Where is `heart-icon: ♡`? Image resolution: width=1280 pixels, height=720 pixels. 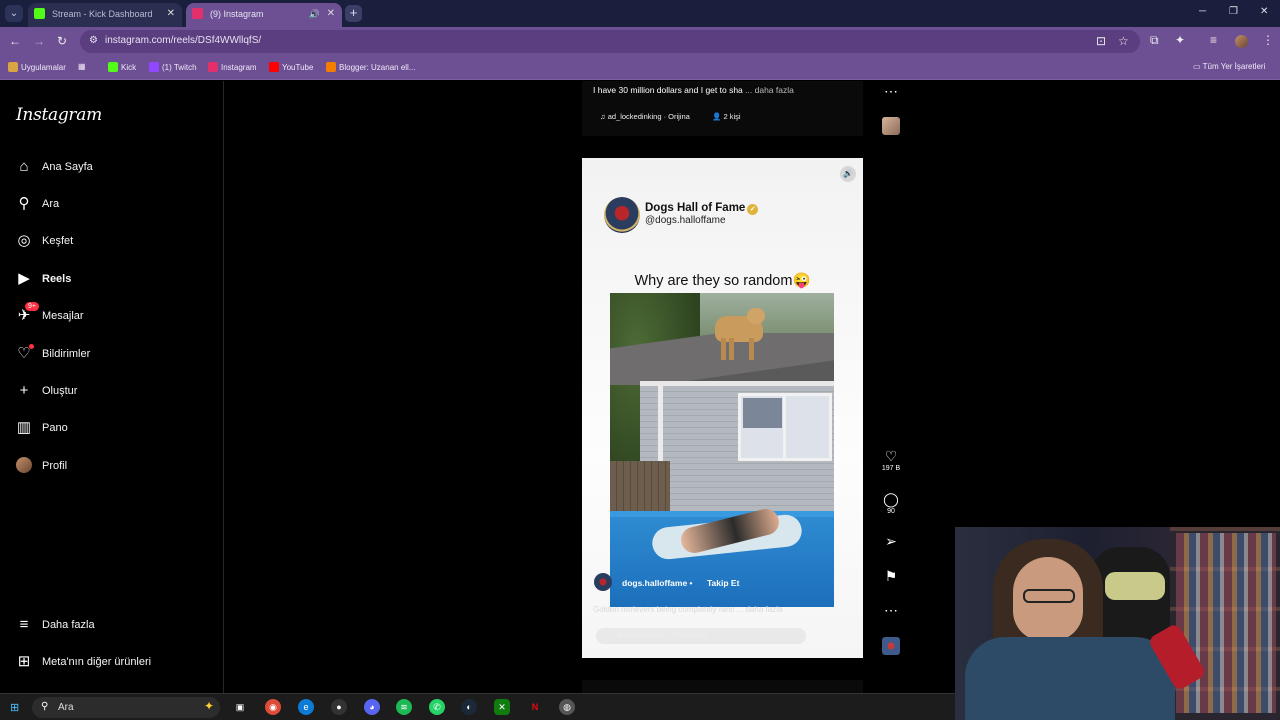 heart-icon: ♡ is located at coordinates (891, 456).